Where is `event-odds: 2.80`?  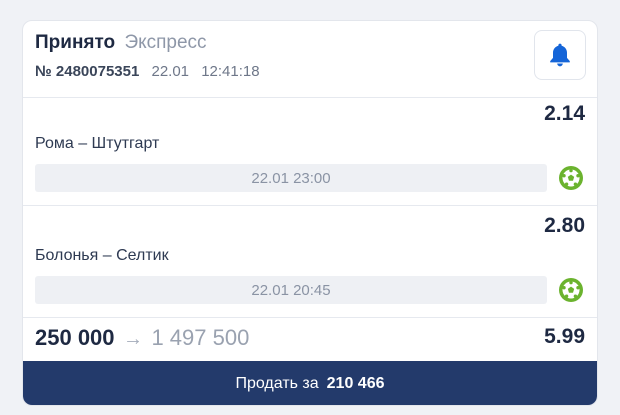
event-odds: 2.80 is located at coordinates (564, 225).